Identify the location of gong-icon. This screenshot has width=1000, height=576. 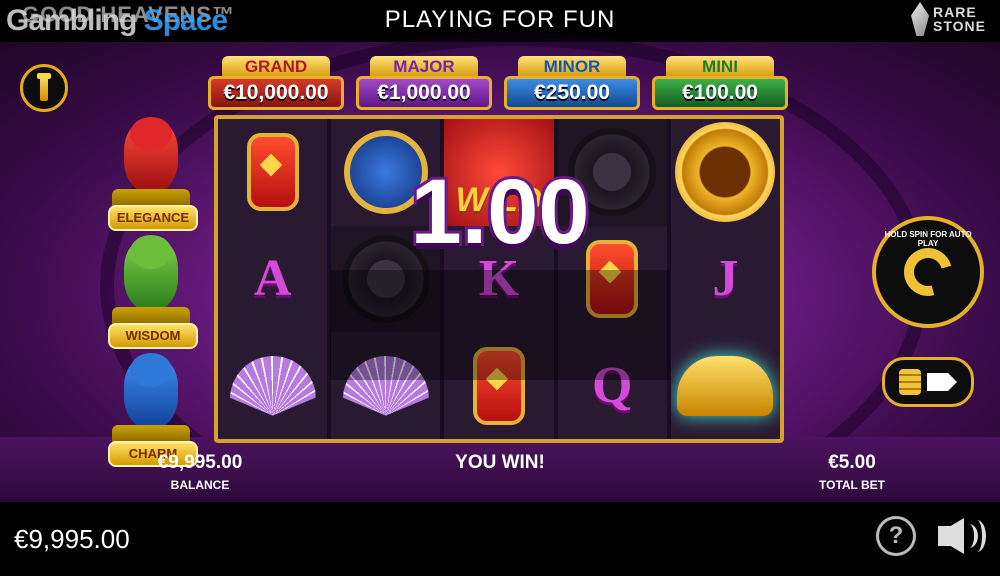
(725, 172).